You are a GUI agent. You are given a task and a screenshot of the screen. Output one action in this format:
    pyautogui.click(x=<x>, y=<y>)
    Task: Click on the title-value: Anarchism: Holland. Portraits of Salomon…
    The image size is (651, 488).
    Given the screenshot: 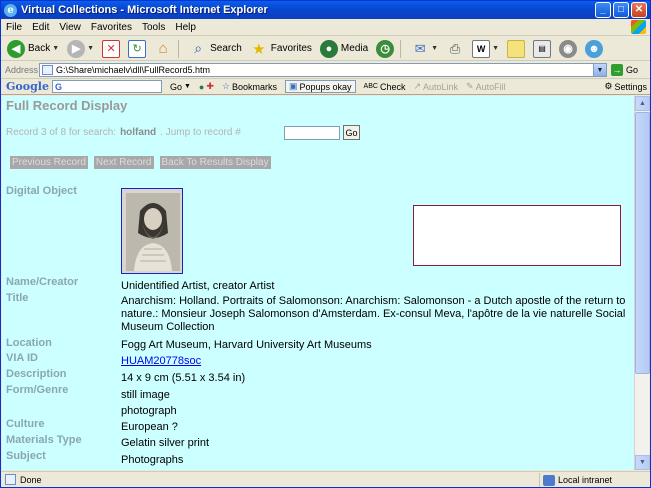 What is the action you would take?
    pyautogui.click(x=373, y=314)
    